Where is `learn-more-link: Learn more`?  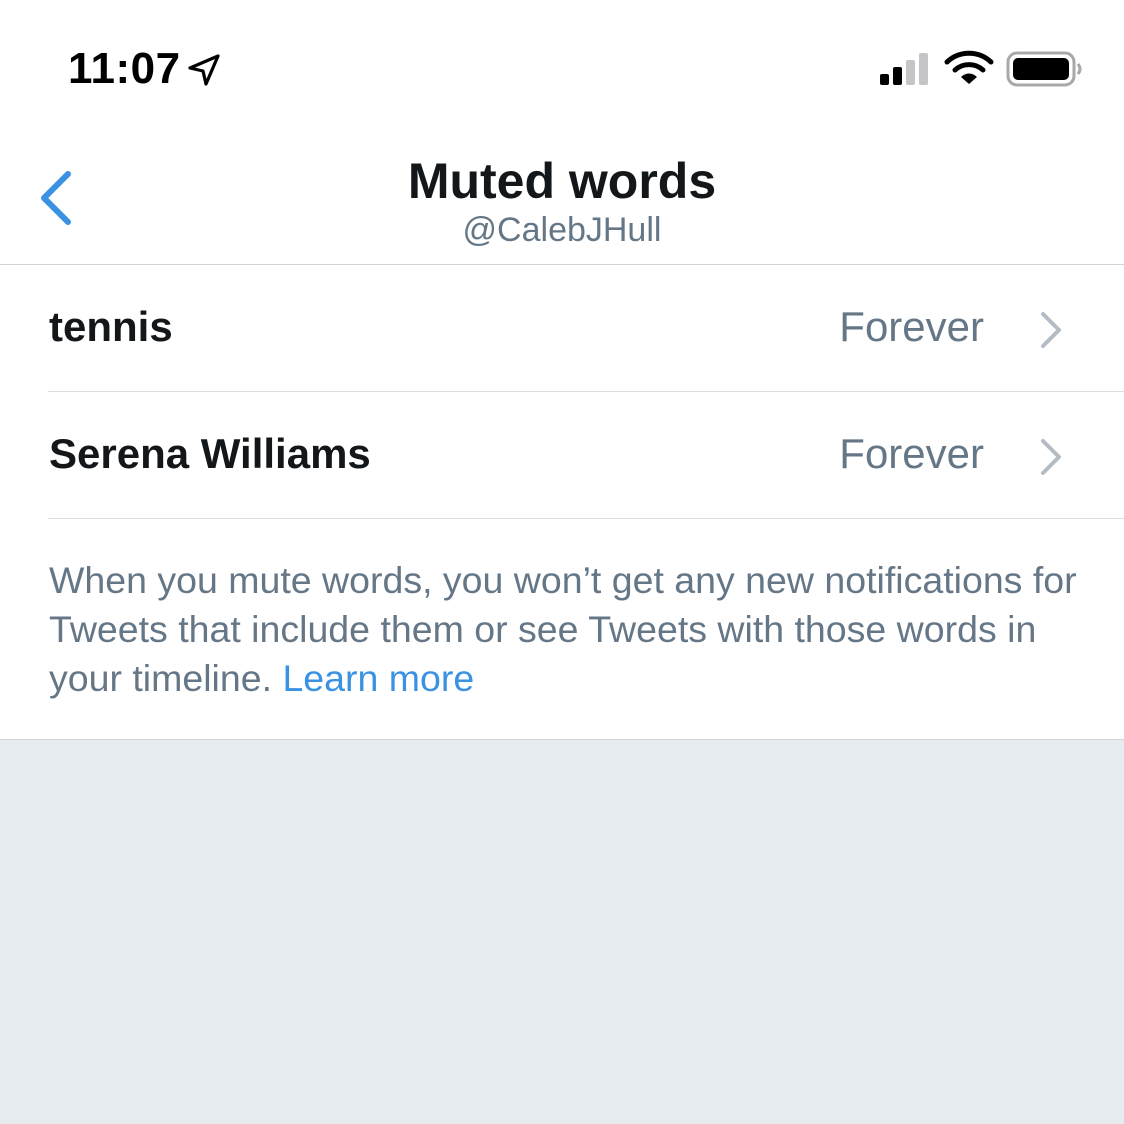 learn-more-link: Learn more is located at coordinates (378, 678).